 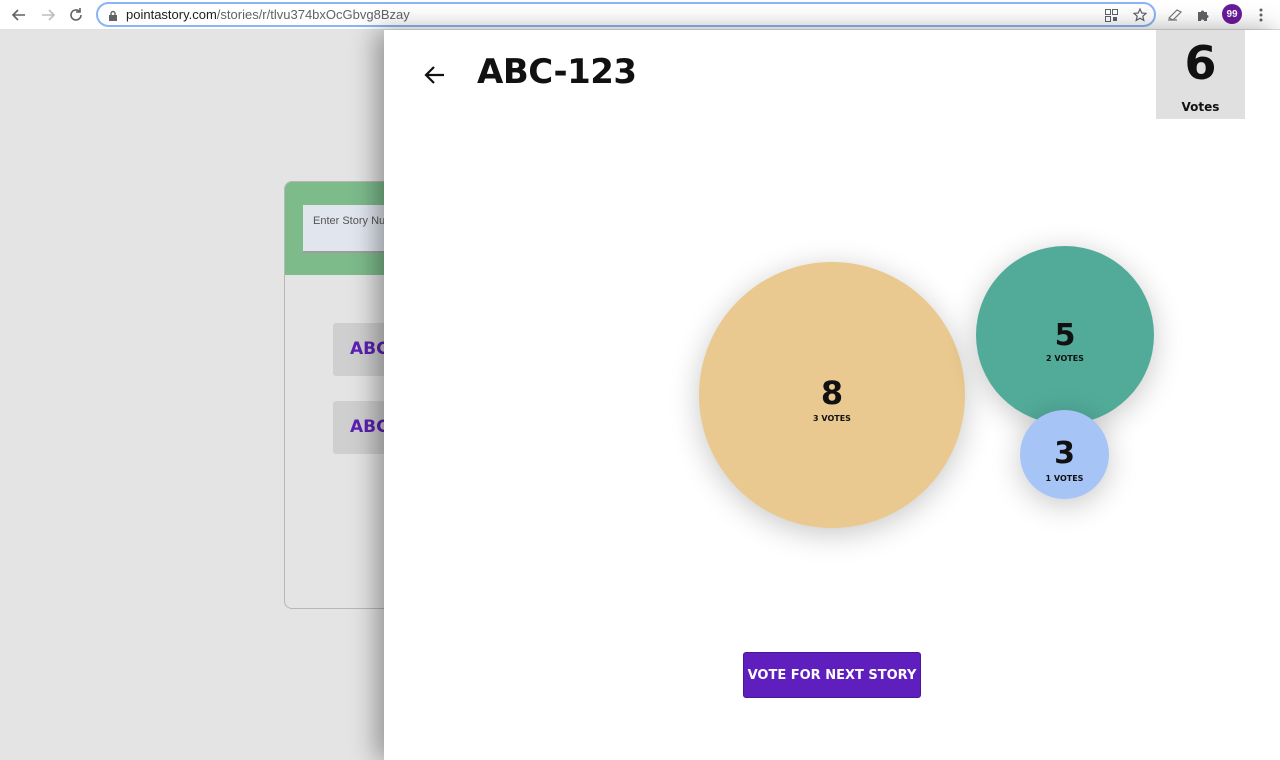 I want to click on puzzle-icon, so click(x=1203, y=15).